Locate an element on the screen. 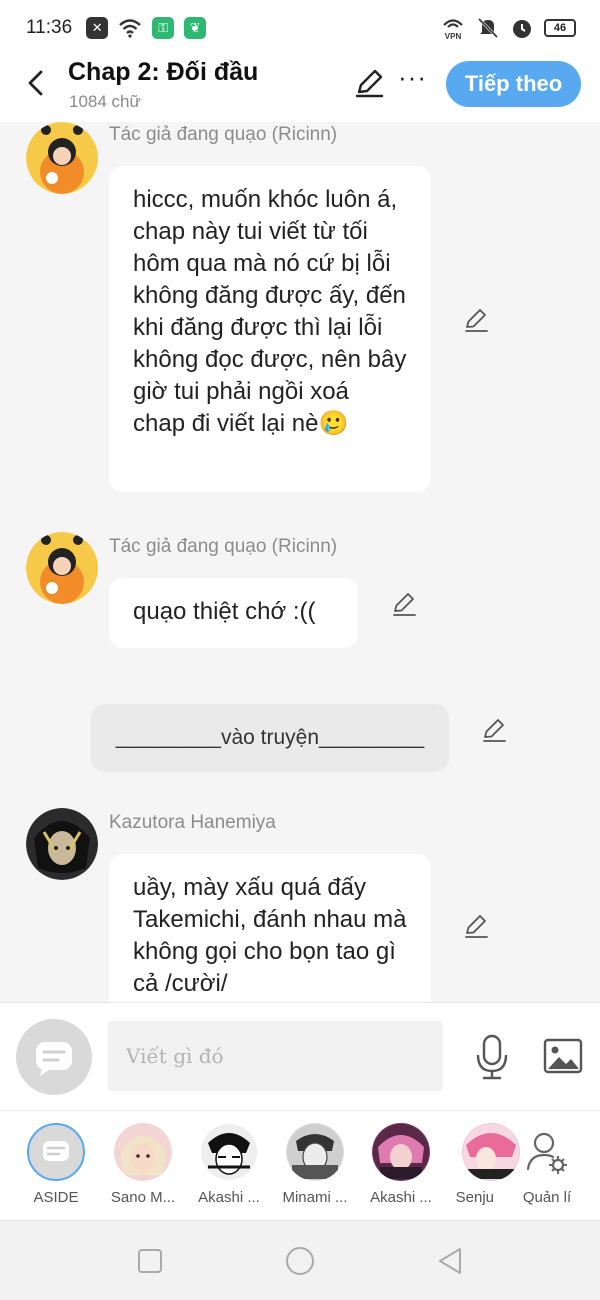 The width and height of the screenshot is (600, 1300). manage-characters-button: Quản lí is located at coordinates (547, 1164).